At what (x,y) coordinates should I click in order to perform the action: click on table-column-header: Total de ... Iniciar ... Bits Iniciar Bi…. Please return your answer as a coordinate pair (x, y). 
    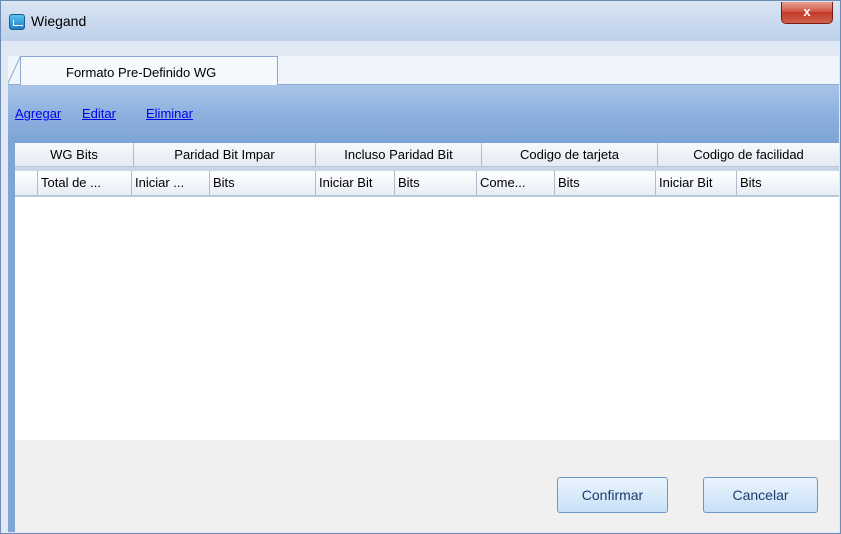
    Looking at the image, I should click on (427, 184).